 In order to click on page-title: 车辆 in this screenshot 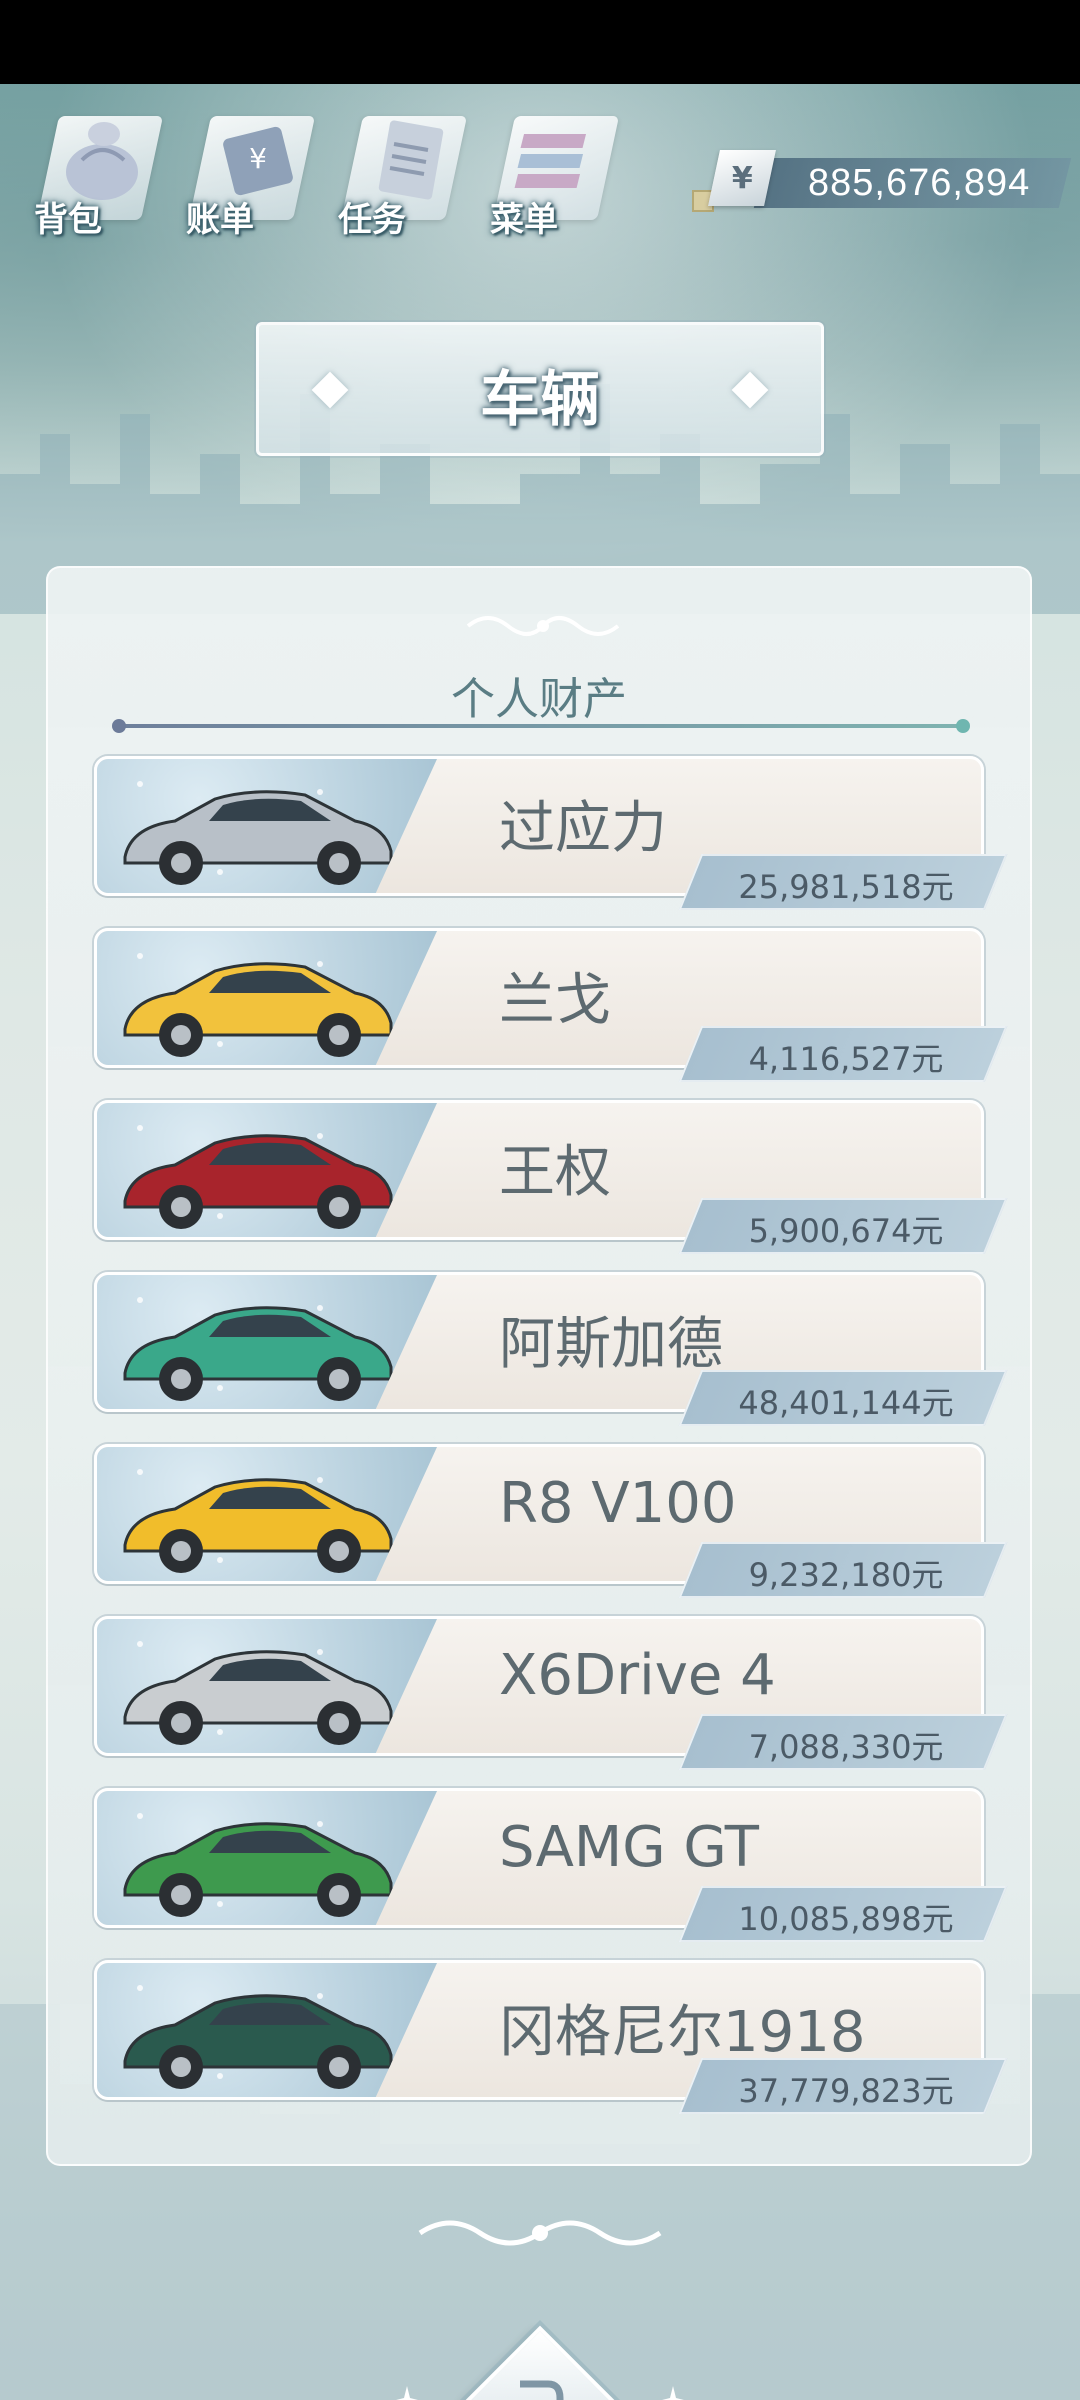, I will do `click(540, 400)`.